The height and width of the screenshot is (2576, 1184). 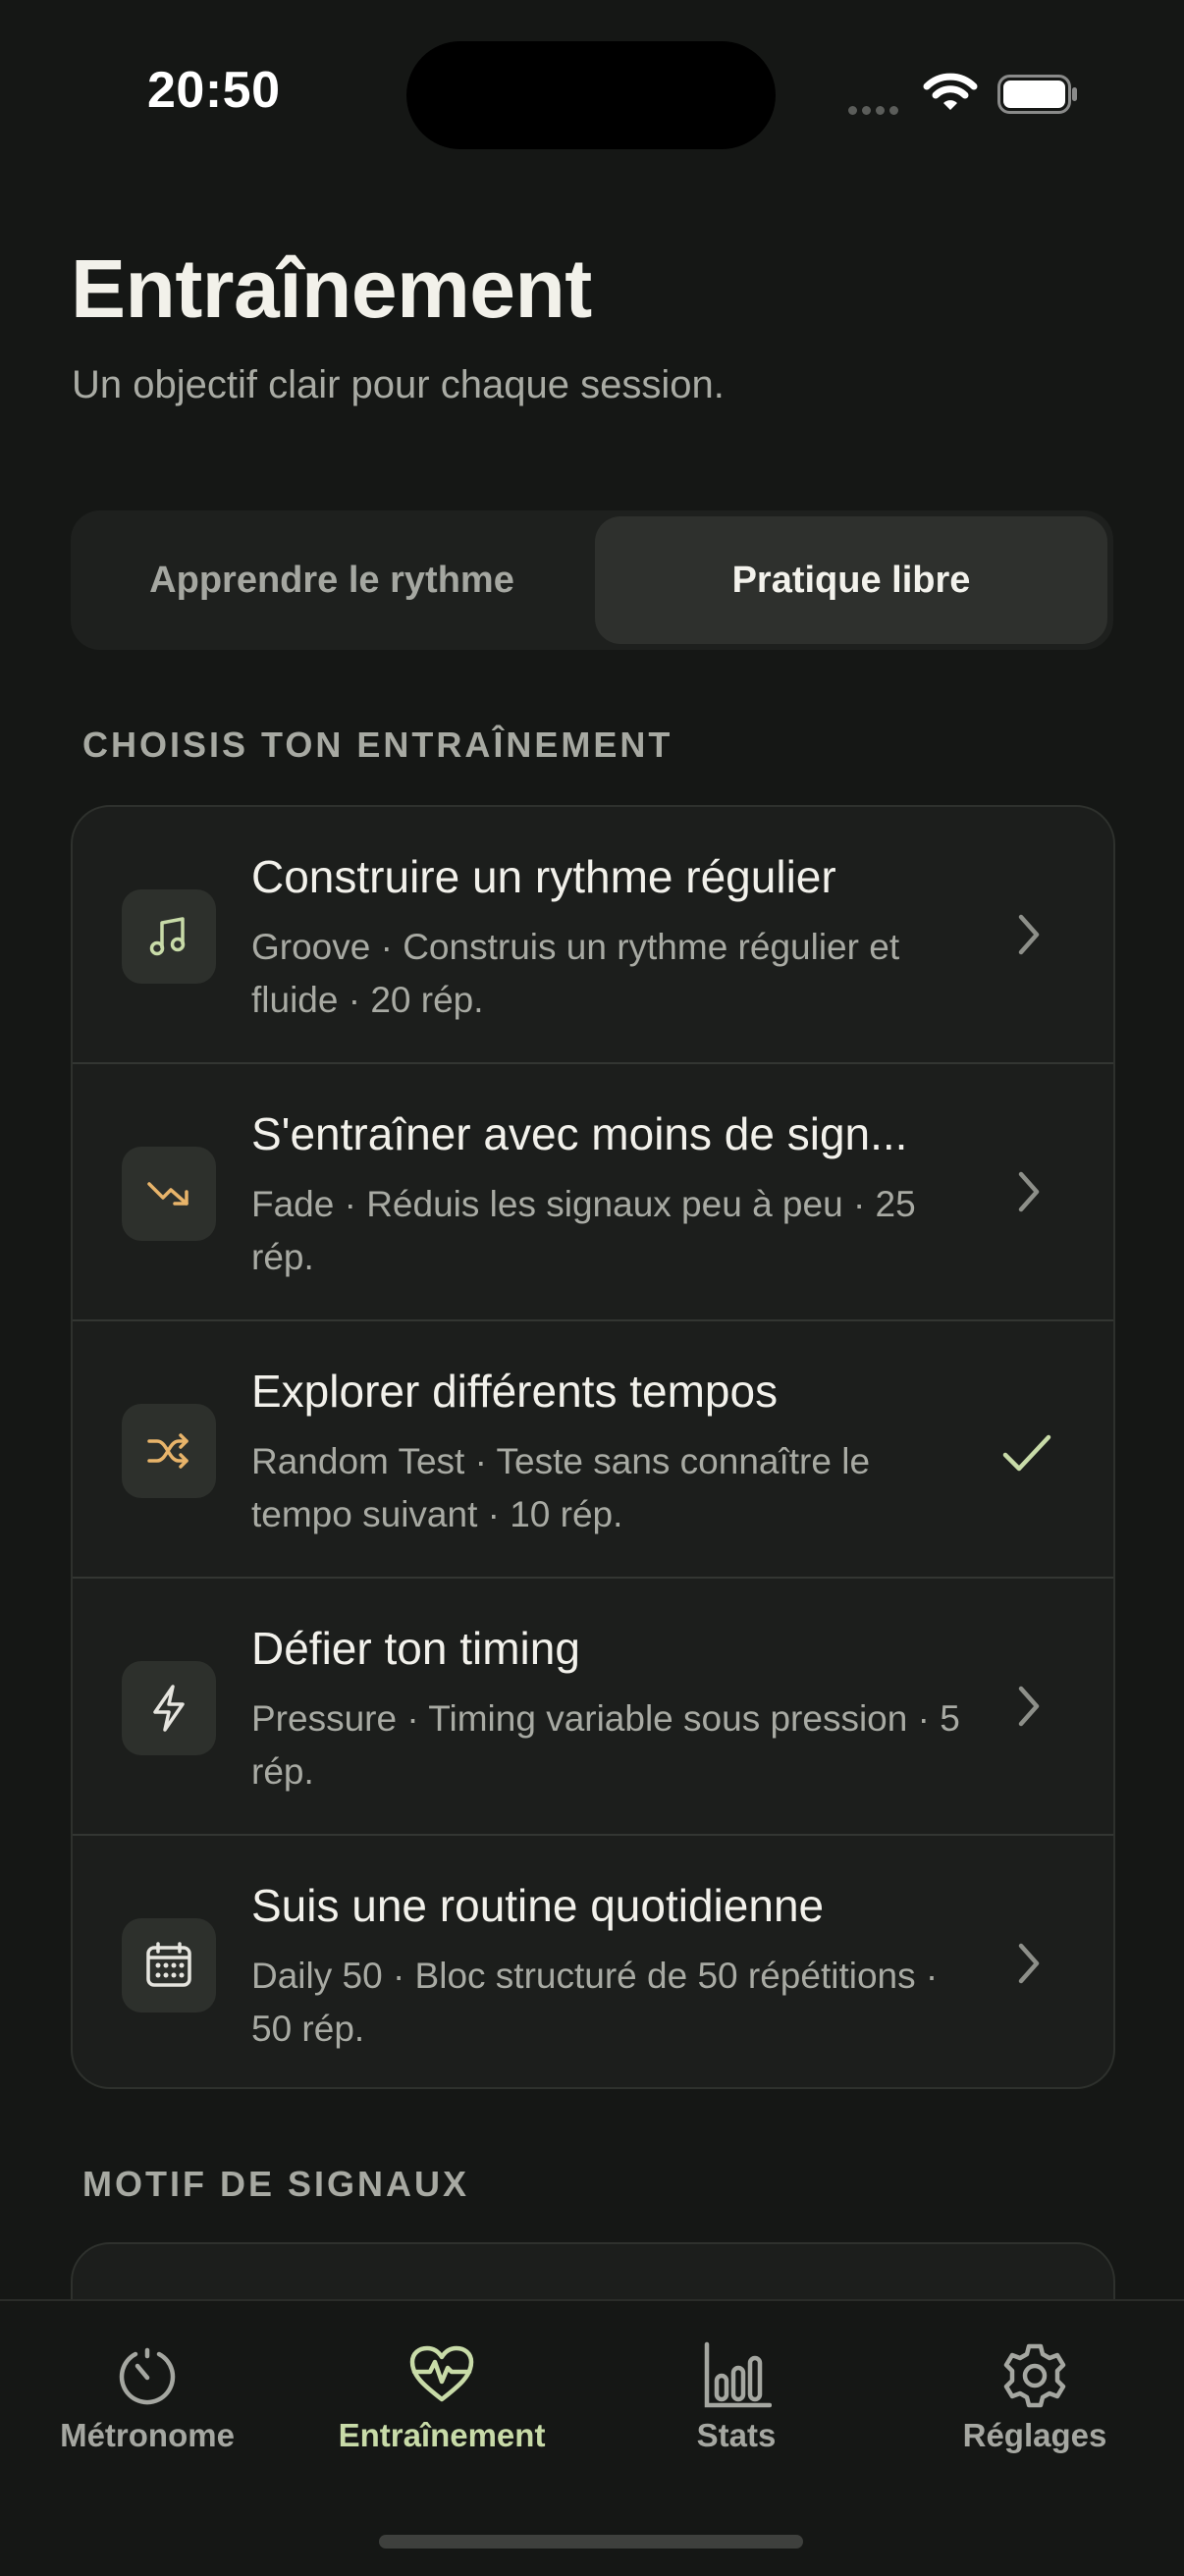 What do you see at coordinates (950, 91) in the screenshot?
I see `wifi-icon` at bounding box center [950, 91].